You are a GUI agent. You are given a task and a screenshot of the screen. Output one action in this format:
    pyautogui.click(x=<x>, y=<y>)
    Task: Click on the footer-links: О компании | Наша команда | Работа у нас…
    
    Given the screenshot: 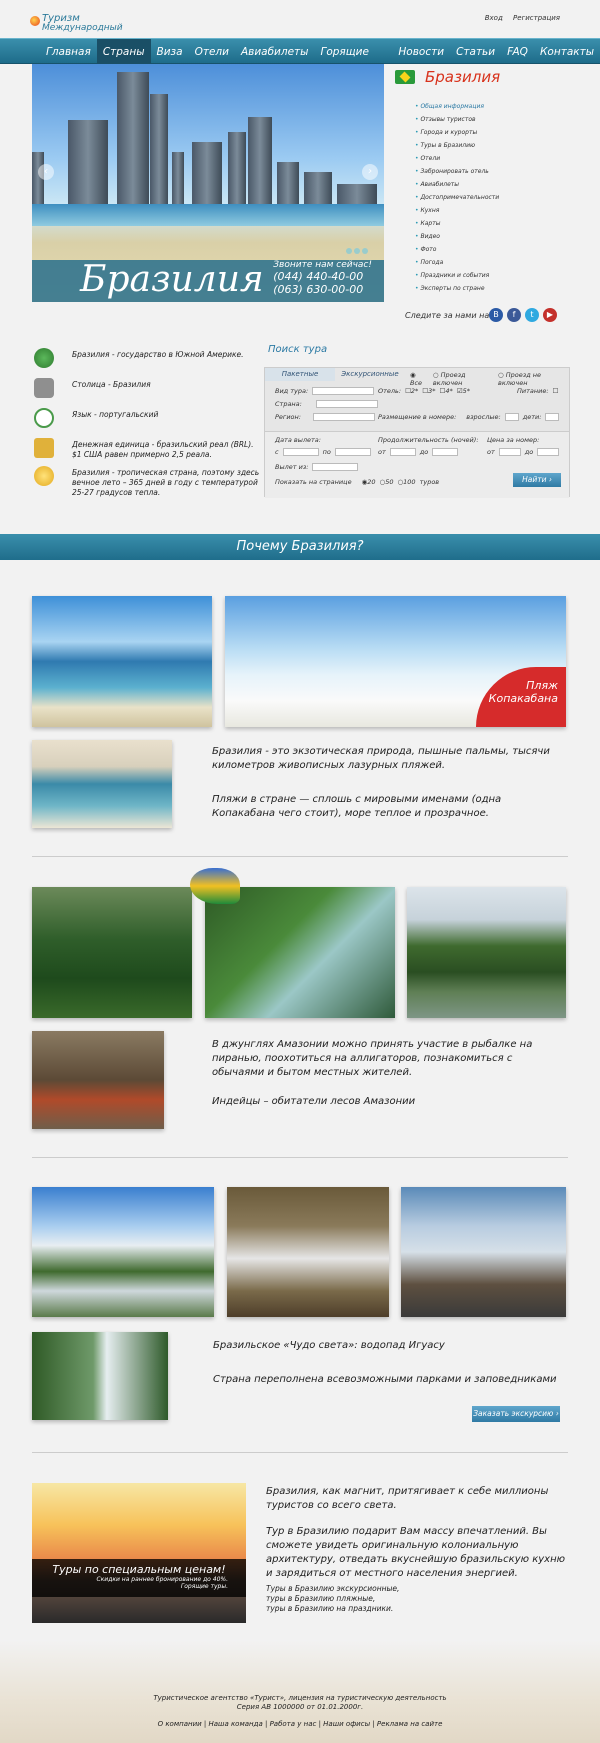 What is the action you would take?
    pyautogui.click(x=300, y=1724)
    